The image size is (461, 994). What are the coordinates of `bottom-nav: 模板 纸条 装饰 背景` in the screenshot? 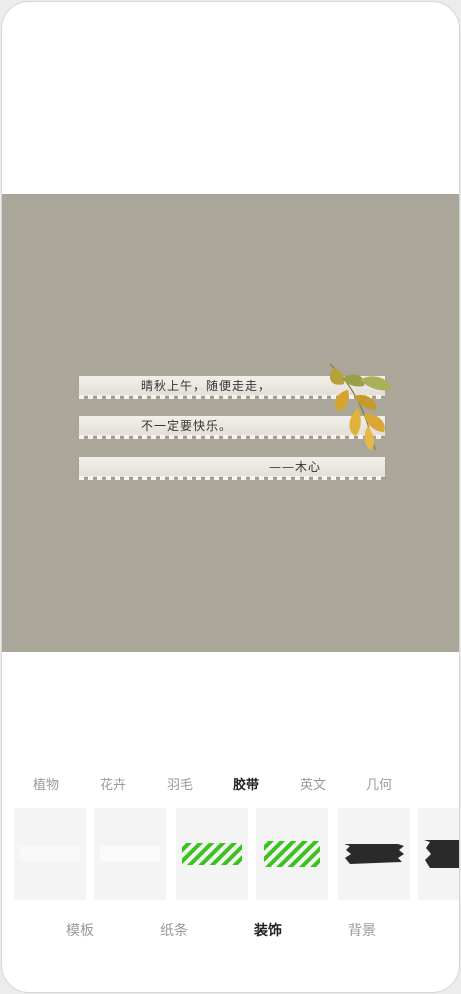 It's located at (230, 932).